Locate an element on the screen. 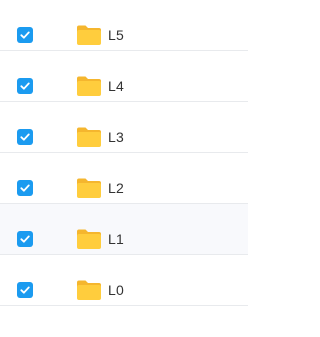  list-item: L2 is located at coordinates (124, 178).